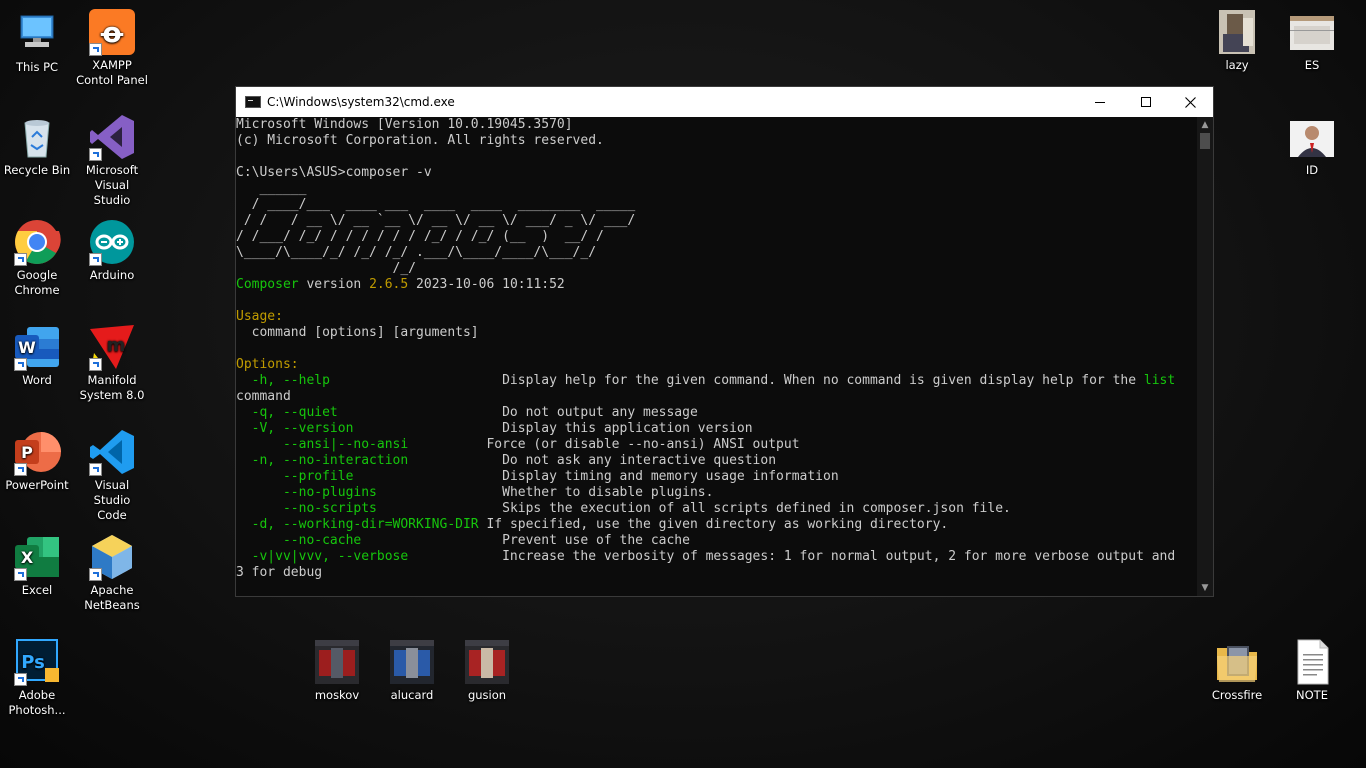 The height and width of the screenshot is (768, 1366). I want to click on scroll-down-icon: ▼, so click(1205, 588).